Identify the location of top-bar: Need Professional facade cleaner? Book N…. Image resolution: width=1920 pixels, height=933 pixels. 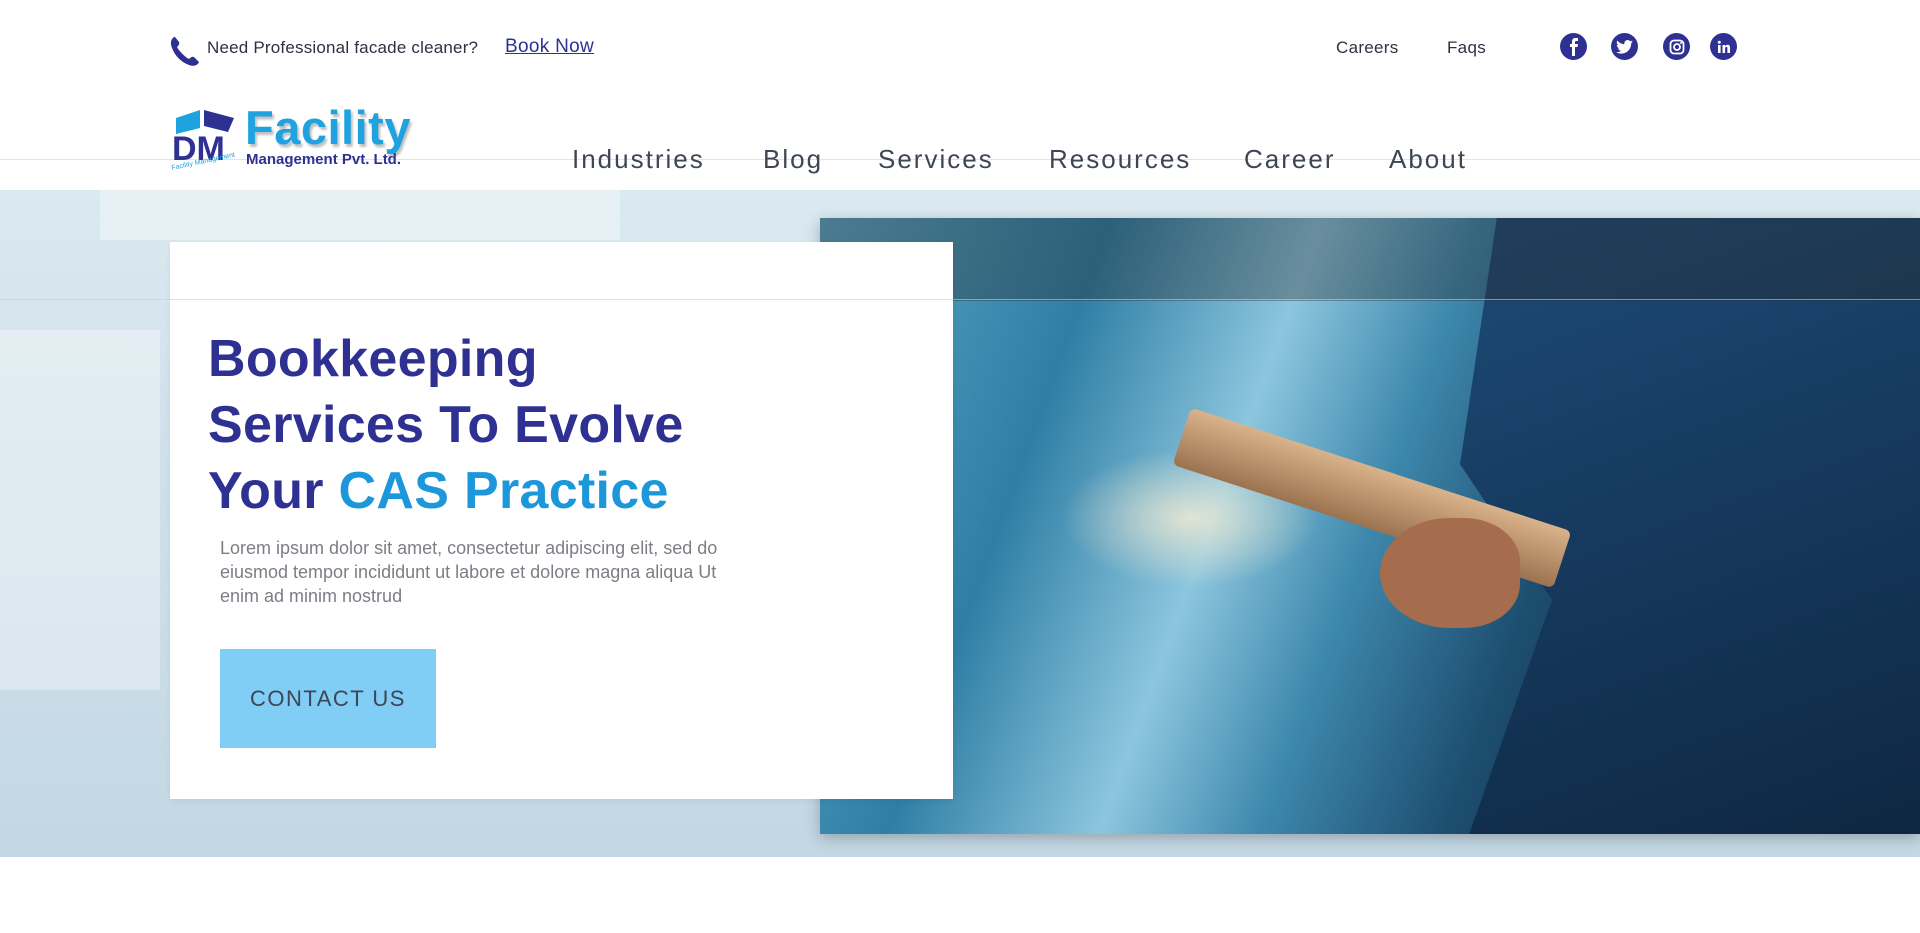
(960, 47).